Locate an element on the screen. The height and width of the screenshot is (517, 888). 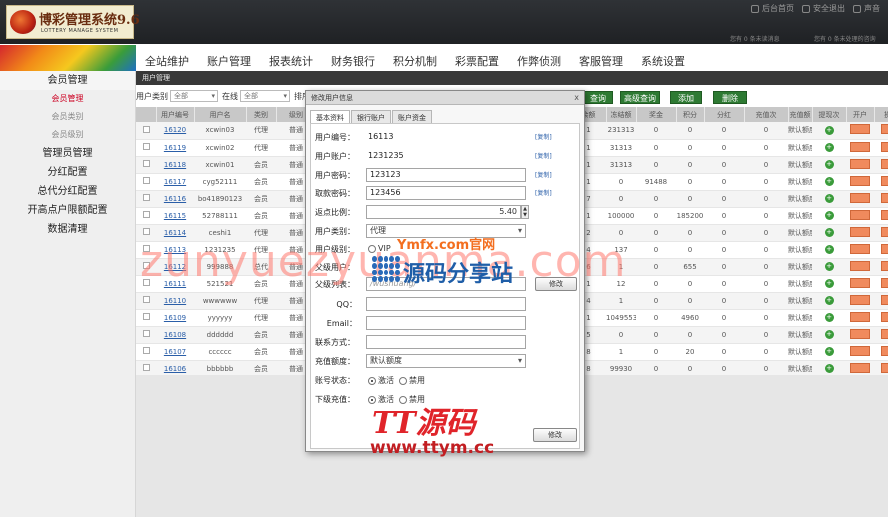
sound-toggle: 声音 is located at coordinates (866, 8).